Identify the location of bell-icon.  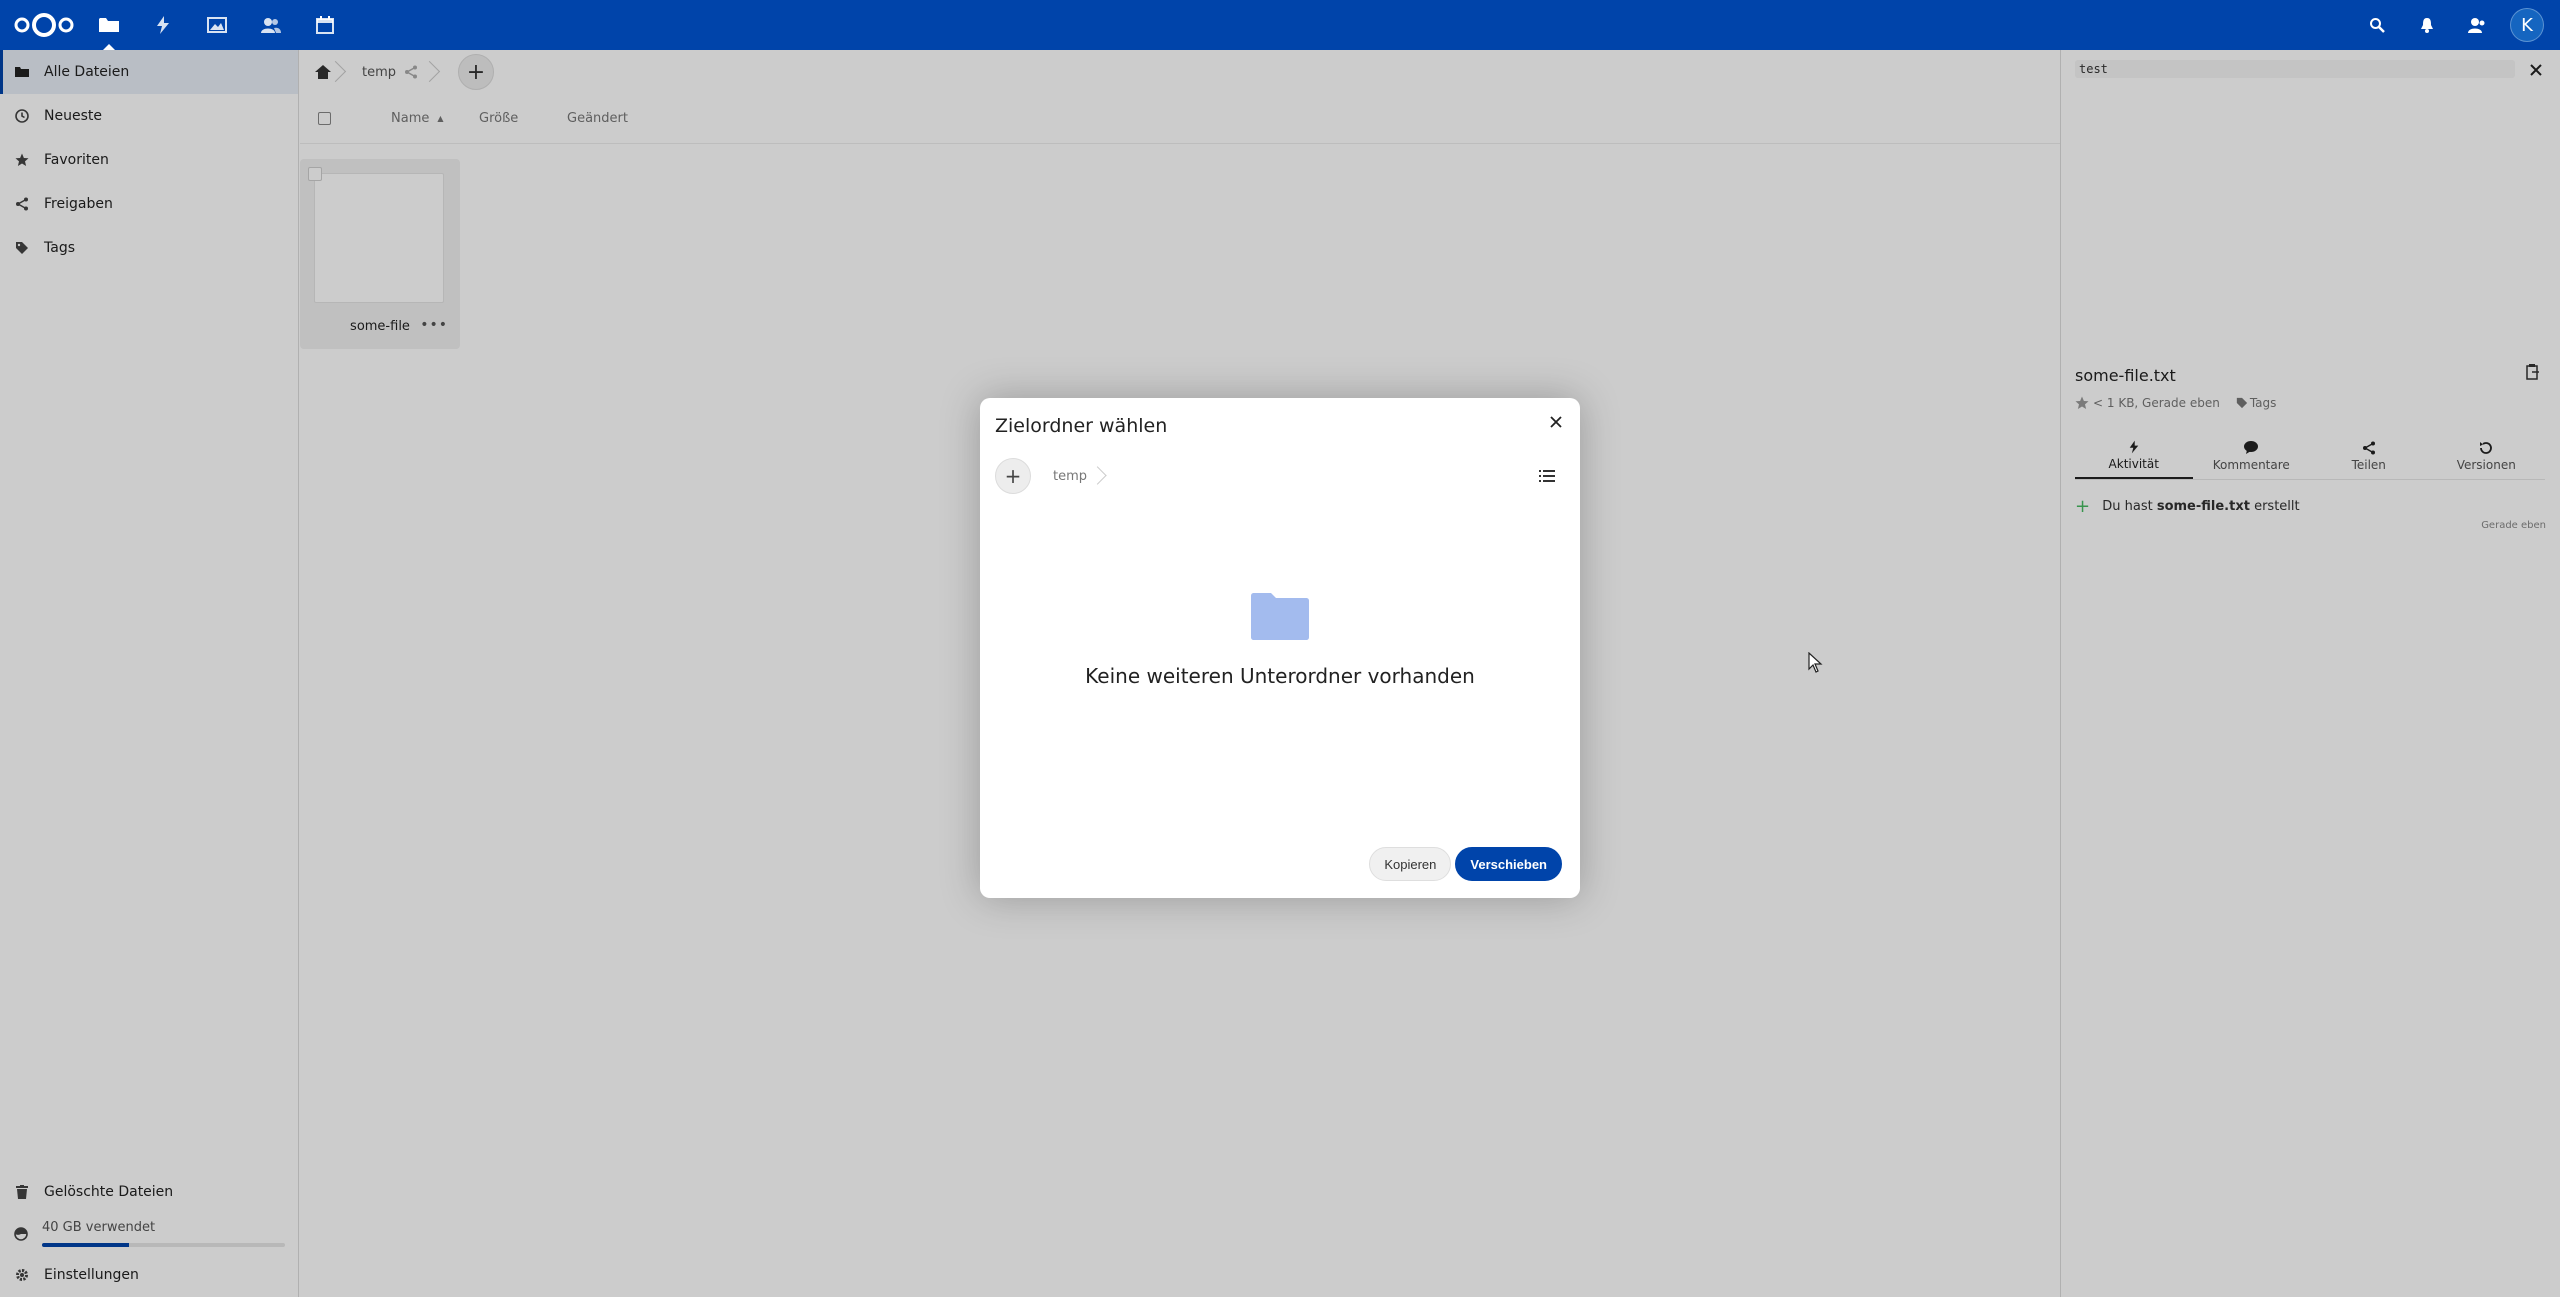
(2427, 25).